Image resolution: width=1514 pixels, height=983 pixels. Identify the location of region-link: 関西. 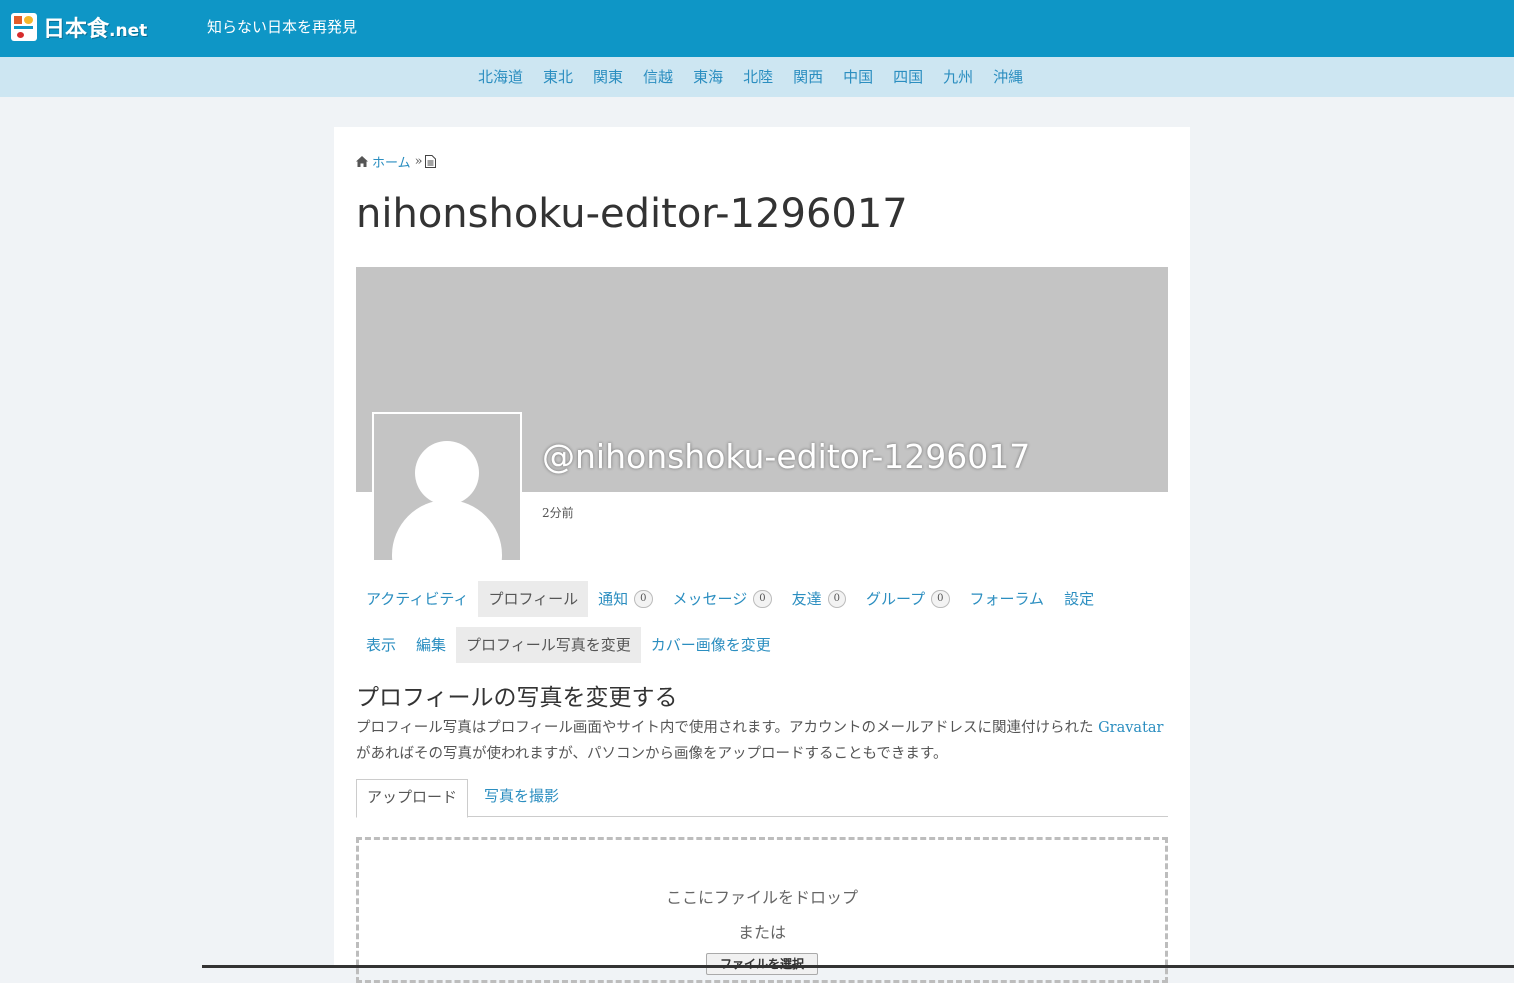
(808, 76).